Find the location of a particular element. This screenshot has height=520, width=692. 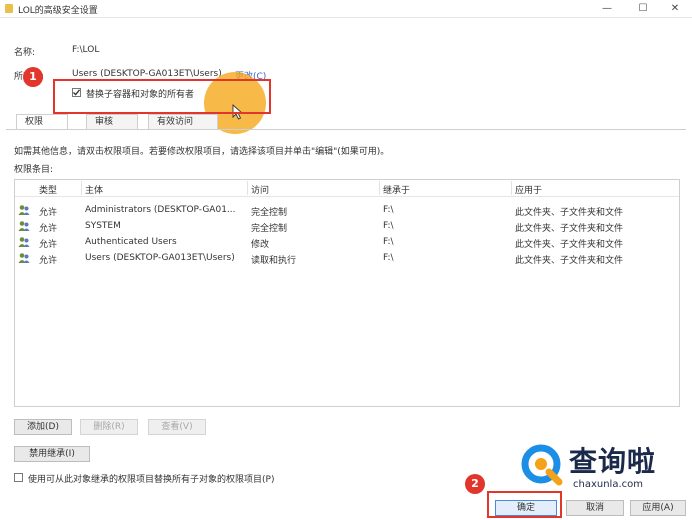

tab-permissions: 权限 is located at coordinates (42, 122).